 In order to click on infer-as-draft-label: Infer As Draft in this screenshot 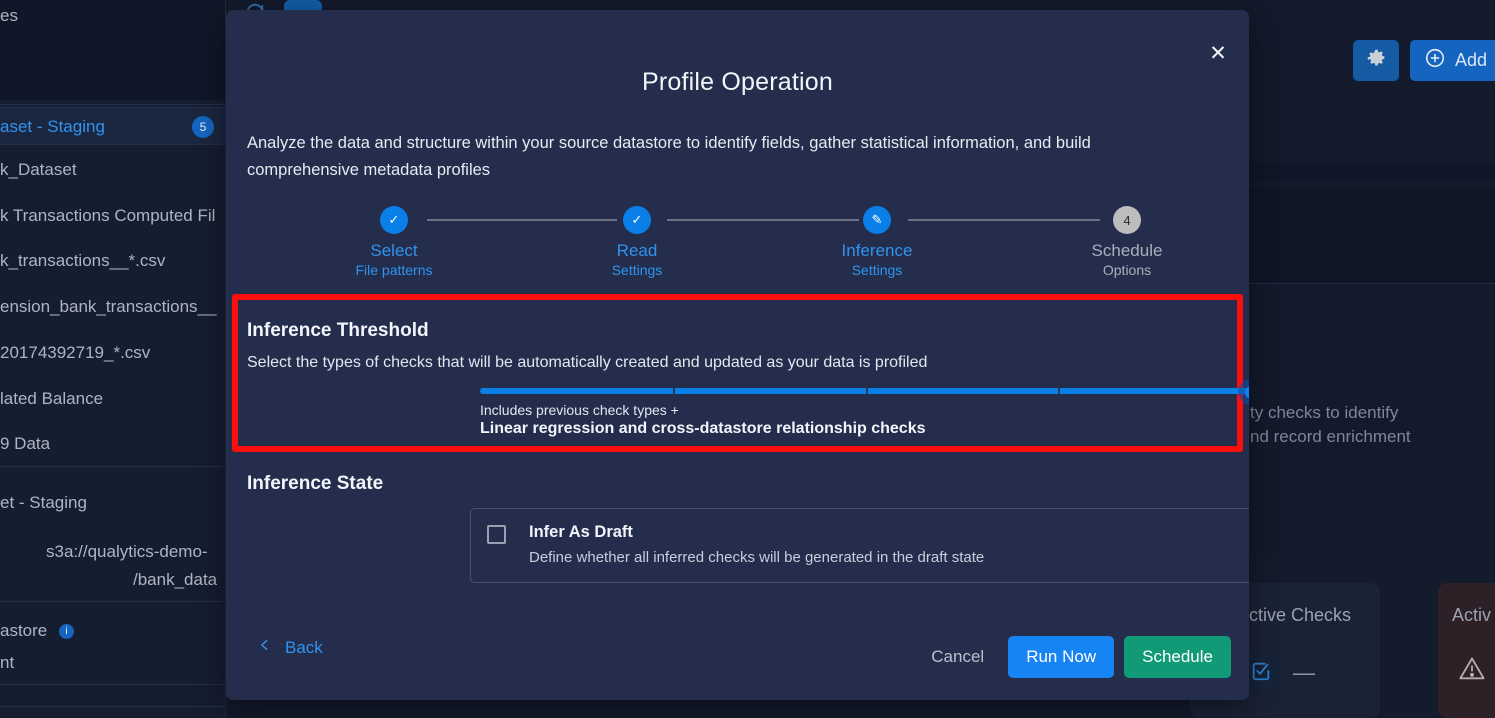, I will do `click(581, 532)`.